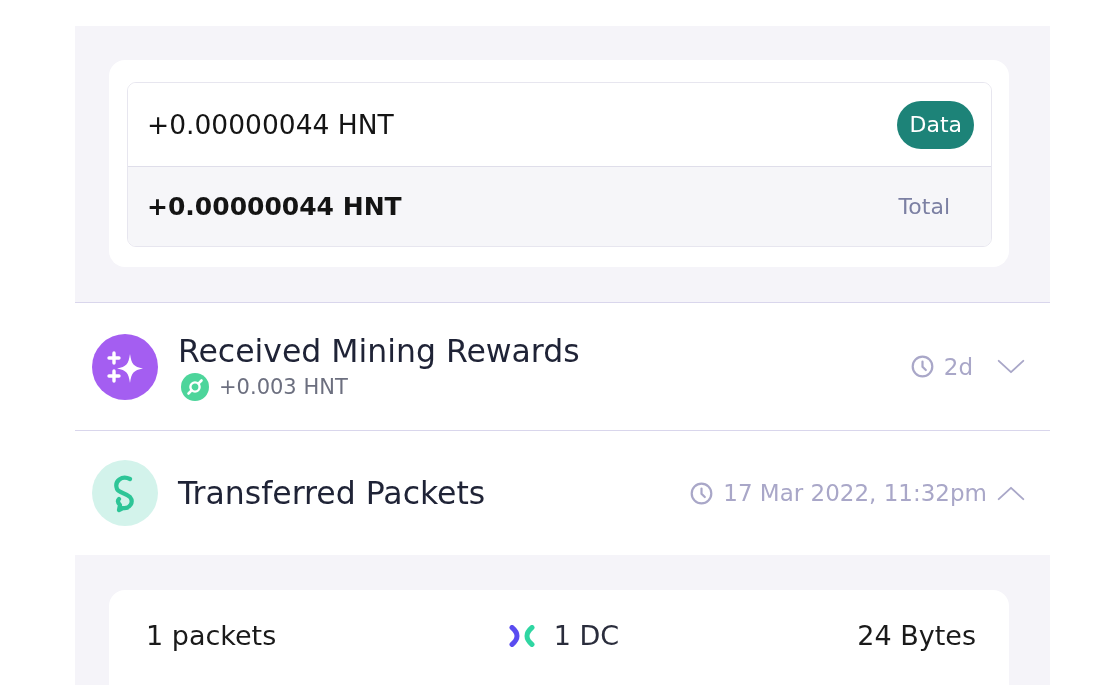 The image size is (1110, 685). What do you see at coordinates (924, 206) in the screenshot?
I see `total-label: Total` at bounding box center [924, 206].